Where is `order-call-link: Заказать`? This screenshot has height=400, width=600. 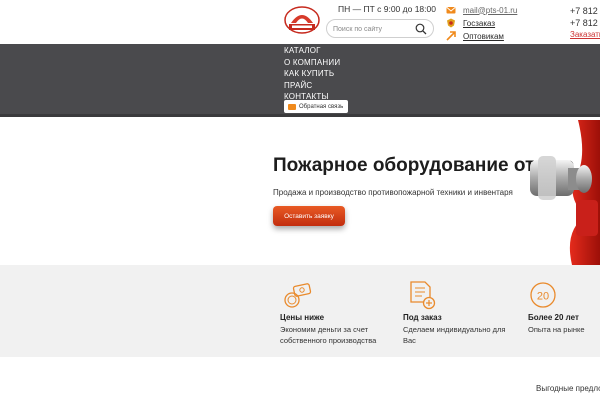 order-call-link: Заказать is located at coordinates (585, 35).